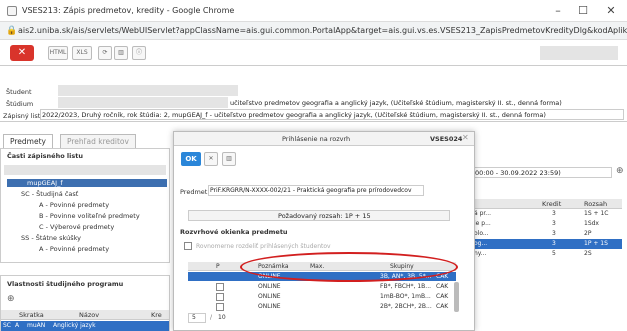  I want to click on minimize-icon: –, so click(558, 11).